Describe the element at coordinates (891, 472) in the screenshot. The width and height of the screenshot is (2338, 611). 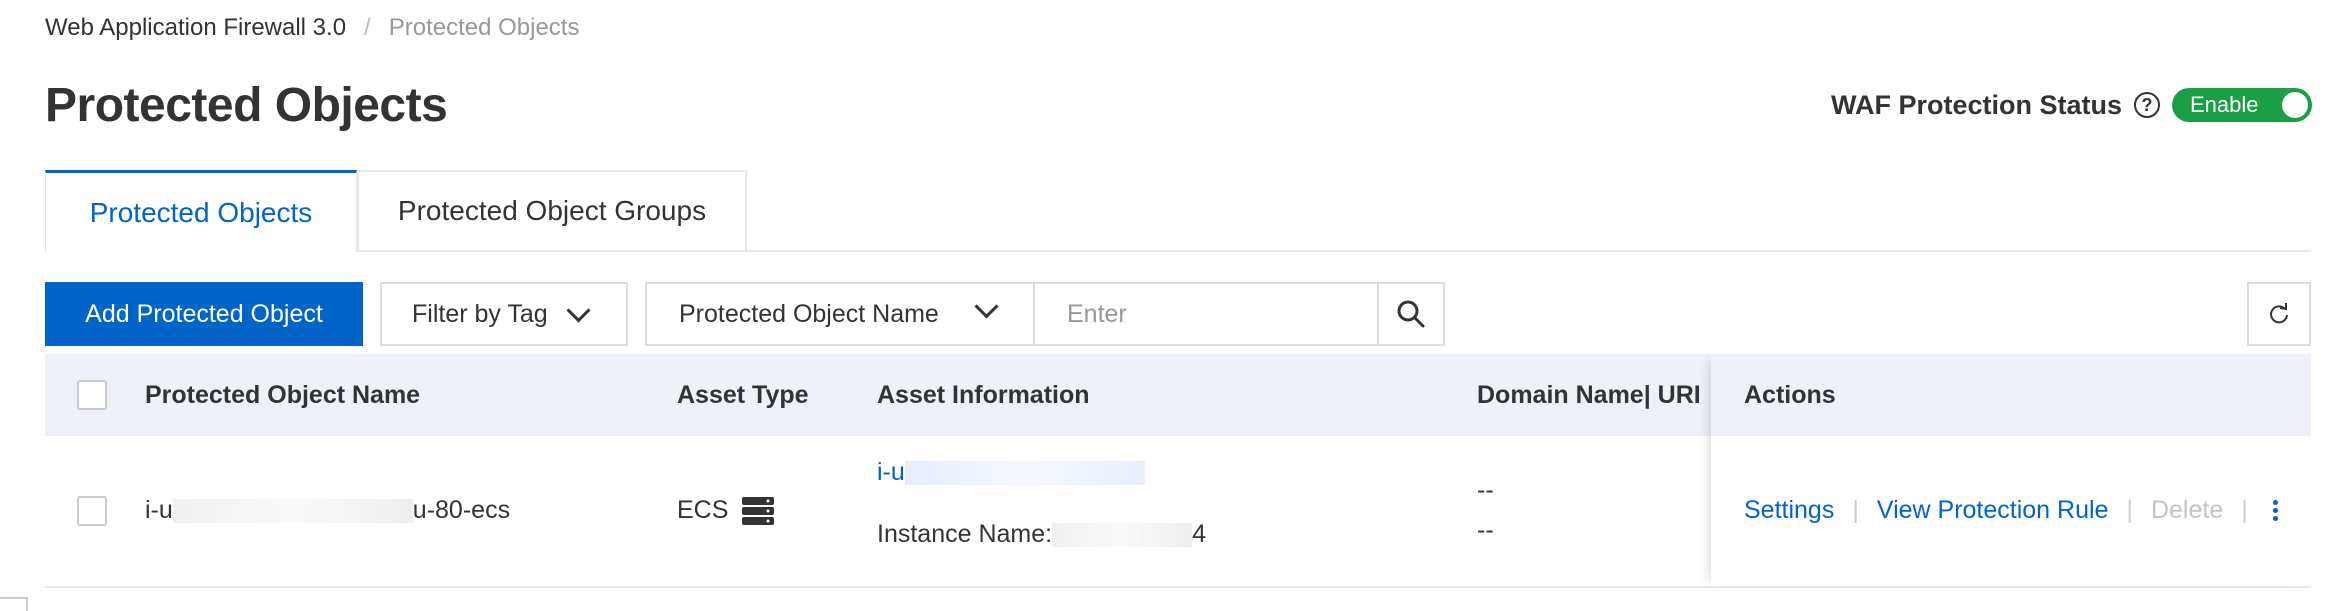
I see `asset-id-link: i-u` at that location.